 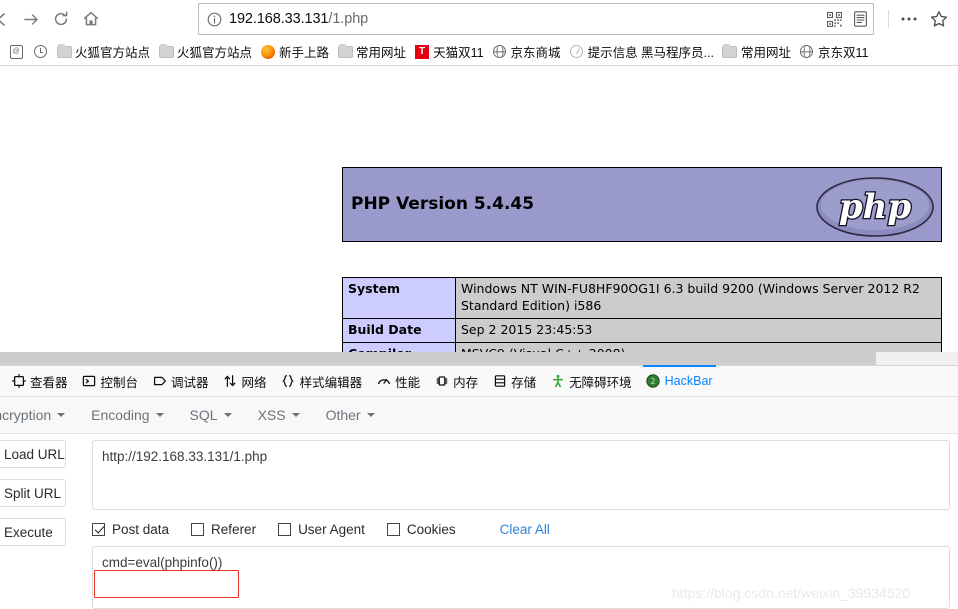 I want to click on info-circle-icon, so click(x=214, y=19).